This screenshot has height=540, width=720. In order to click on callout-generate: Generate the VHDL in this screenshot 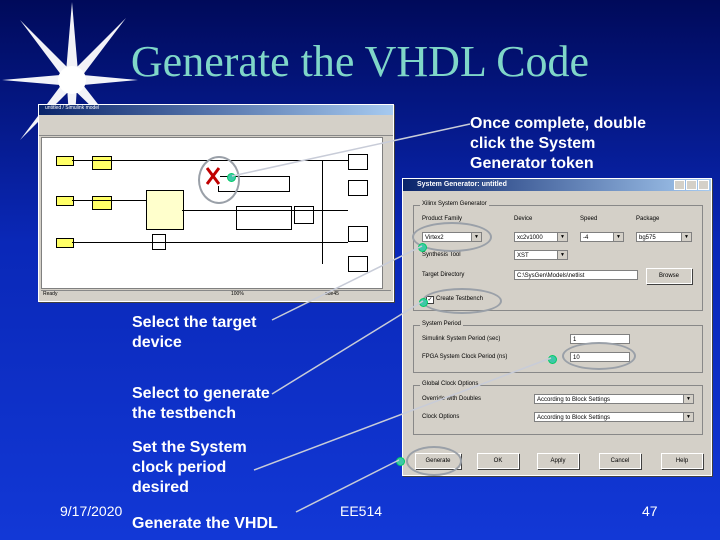, I will do `click(205, 523)`.